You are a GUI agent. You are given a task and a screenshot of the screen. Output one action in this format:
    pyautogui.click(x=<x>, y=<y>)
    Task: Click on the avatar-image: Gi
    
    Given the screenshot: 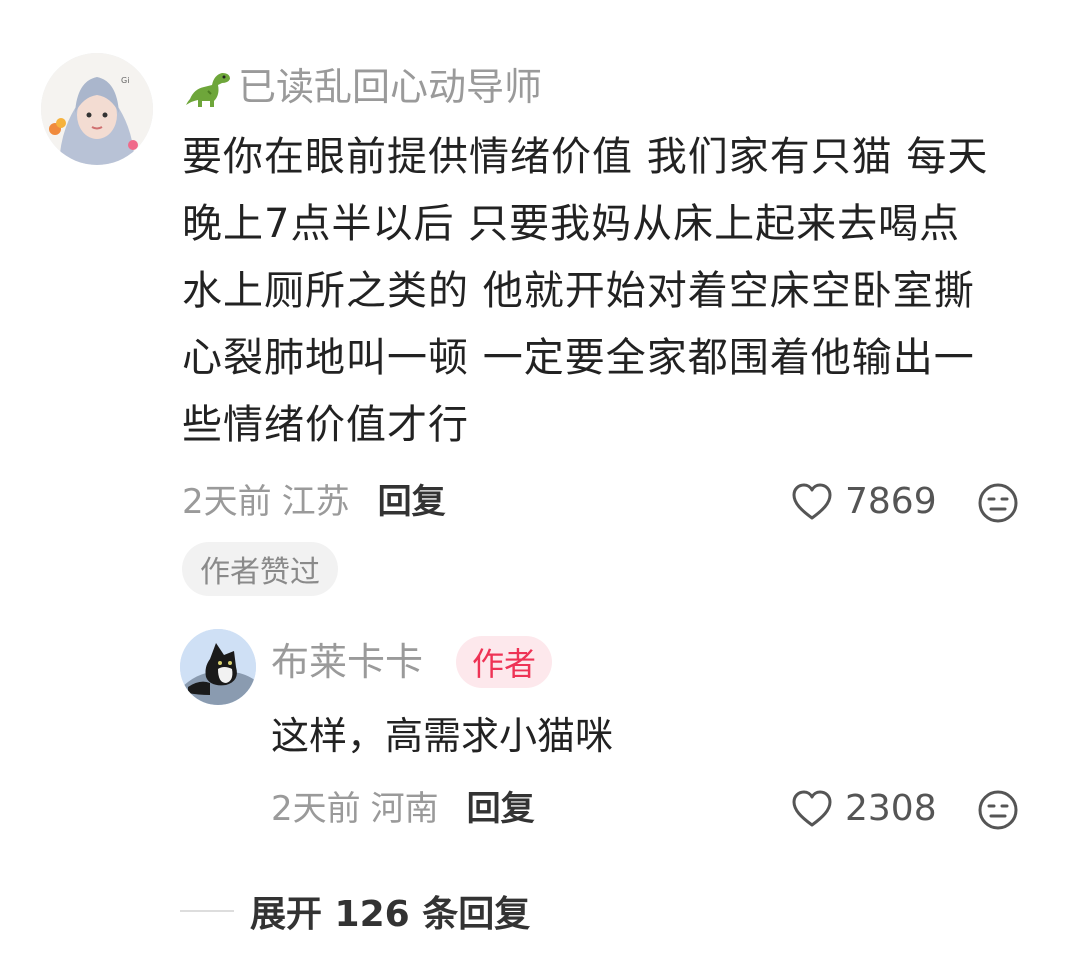 What is the action you would take?
    pyautogui.click(x=97, y=109)
    